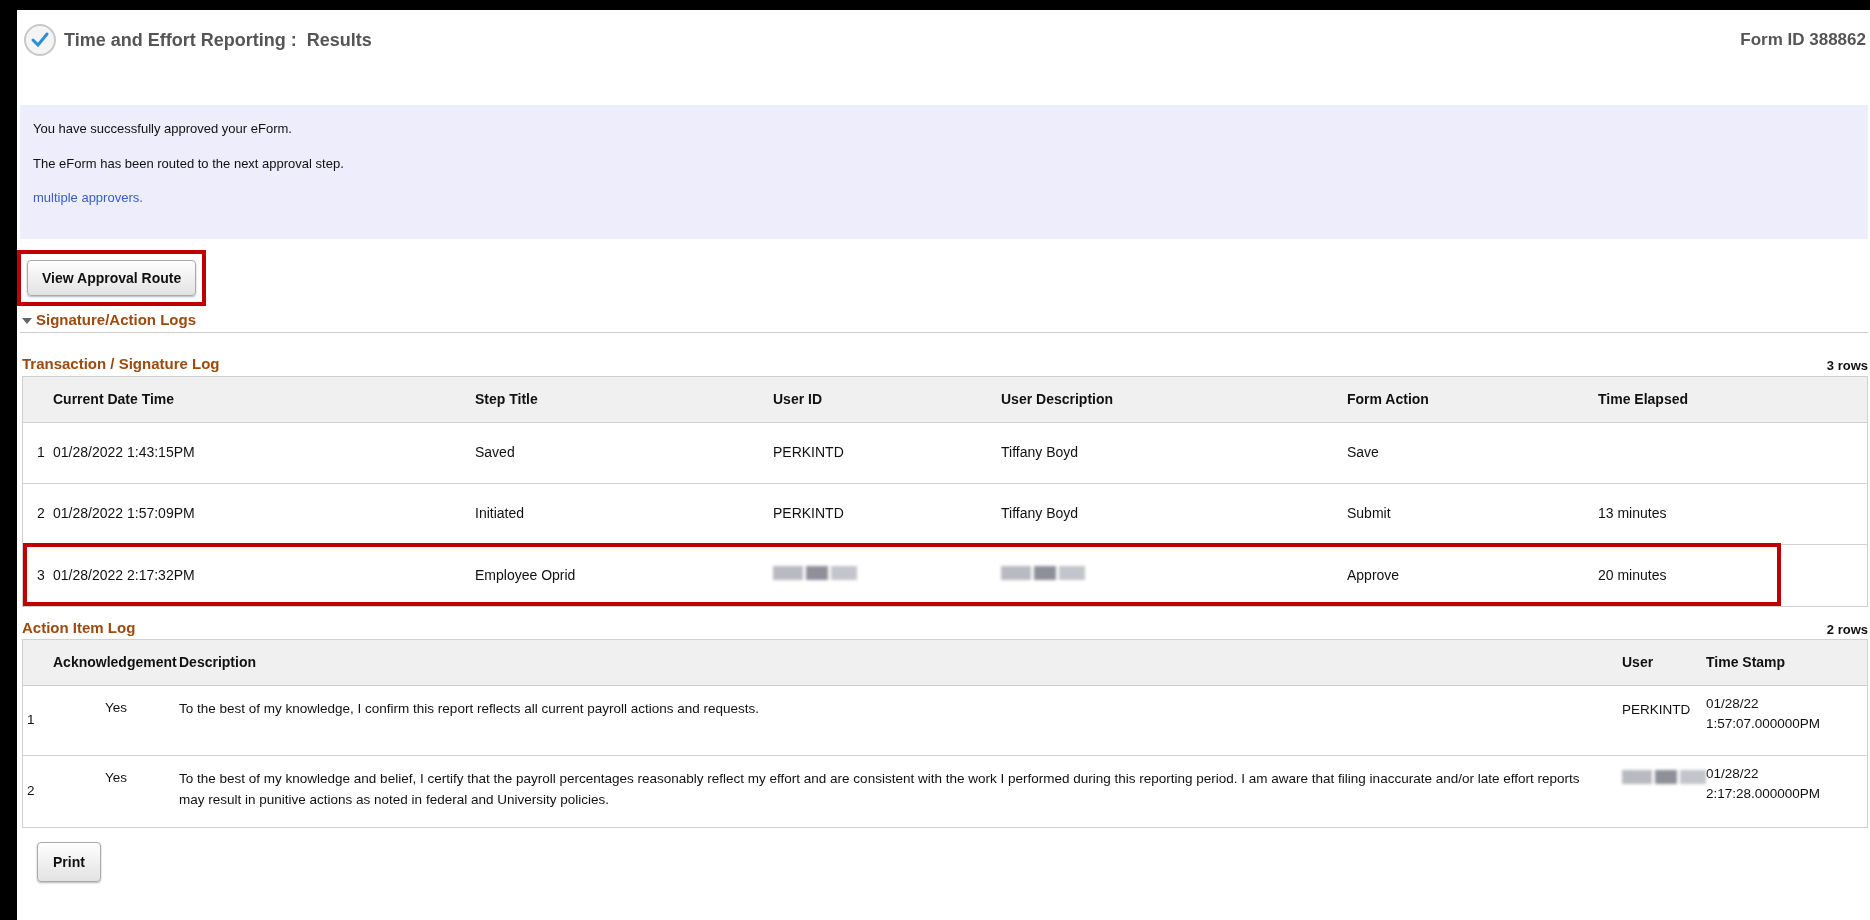  Describe the element at coordinates (163, 129) in the screenshot. I see `message-text: You have successfully approved your eForm.` at that location.